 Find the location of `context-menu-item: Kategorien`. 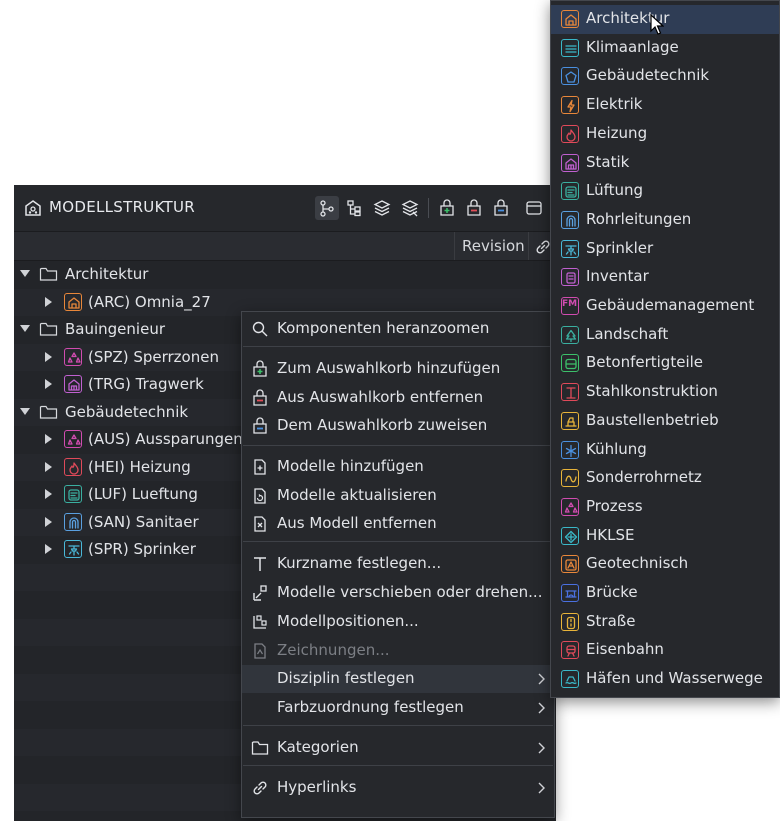

context-menu-item: Kategorien is located at coordinates (398, 748).